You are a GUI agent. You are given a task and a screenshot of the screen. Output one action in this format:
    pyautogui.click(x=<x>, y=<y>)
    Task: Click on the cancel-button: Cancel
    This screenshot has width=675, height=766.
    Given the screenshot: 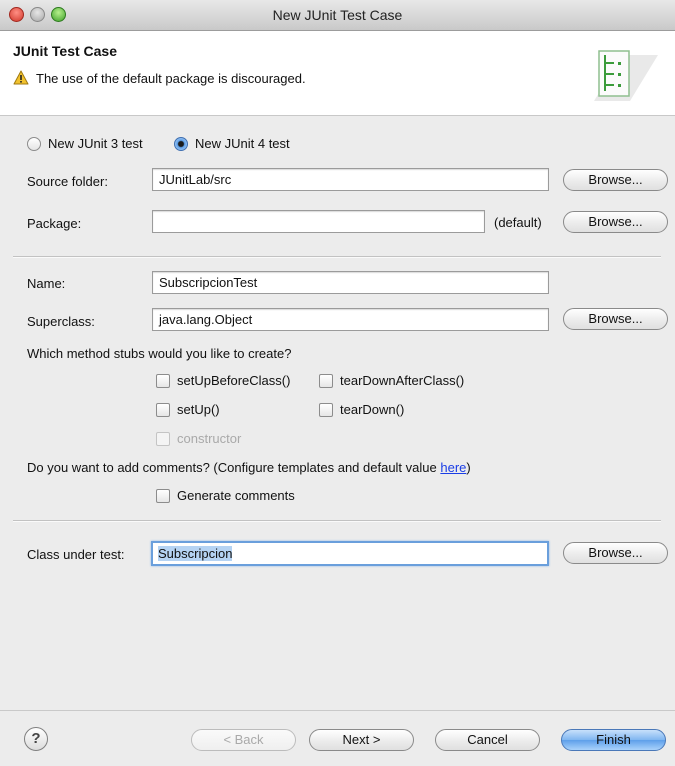 What is the action you would take?
    pyautogui.click(x=487, y=740)
    